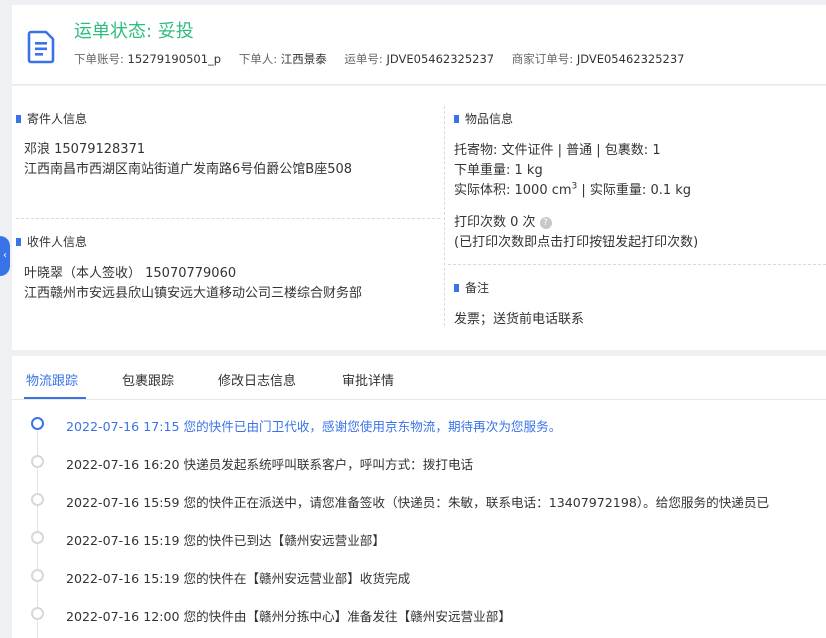  Describe the element at coordinates (545, 222) in the screenshot. I see `question-icon: ?` at that location.